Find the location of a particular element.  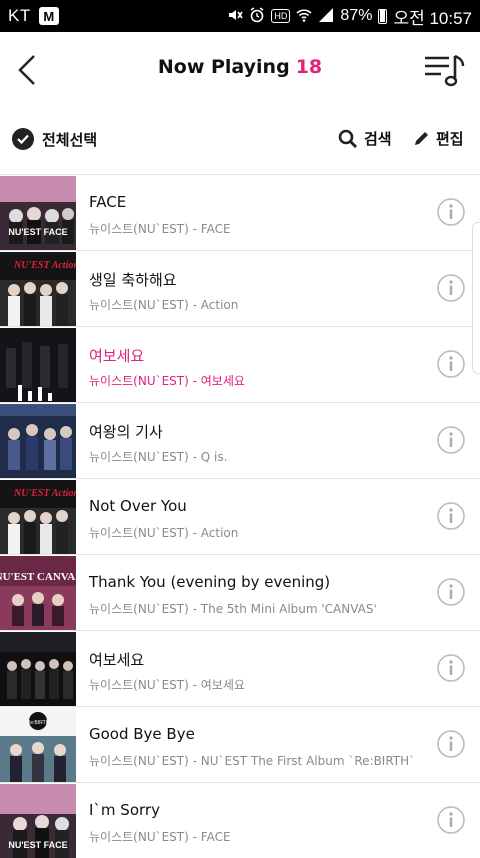

equalizer-icon is located at coordinates (35, 393).